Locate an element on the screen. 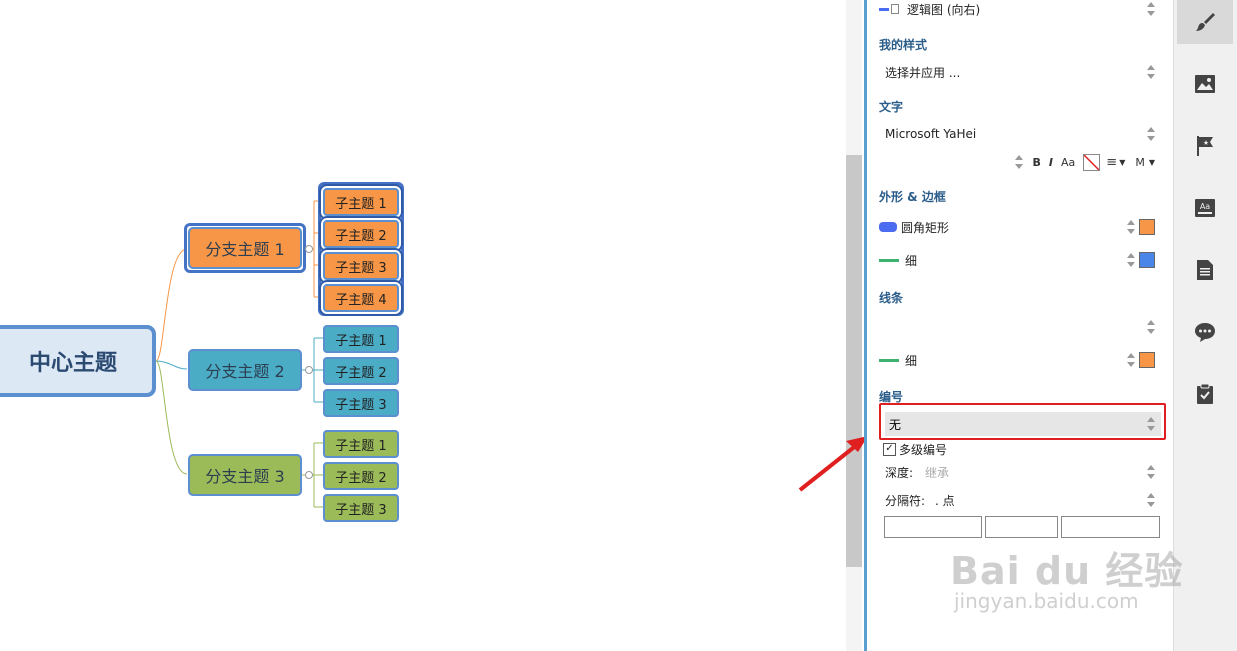 This screenshot has height=651, width=1237. font-family-dropdown-arrow is located at coordinates (1151, 134).